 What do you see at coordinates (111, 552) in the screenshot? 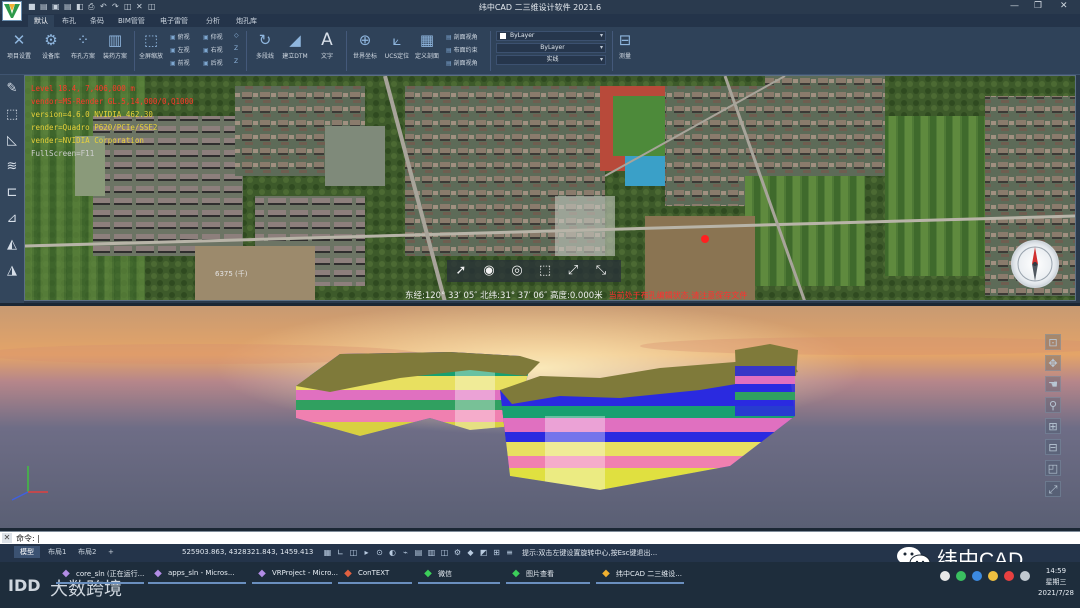
I see `add-layout-button: +` at bounding box center [111, 552].